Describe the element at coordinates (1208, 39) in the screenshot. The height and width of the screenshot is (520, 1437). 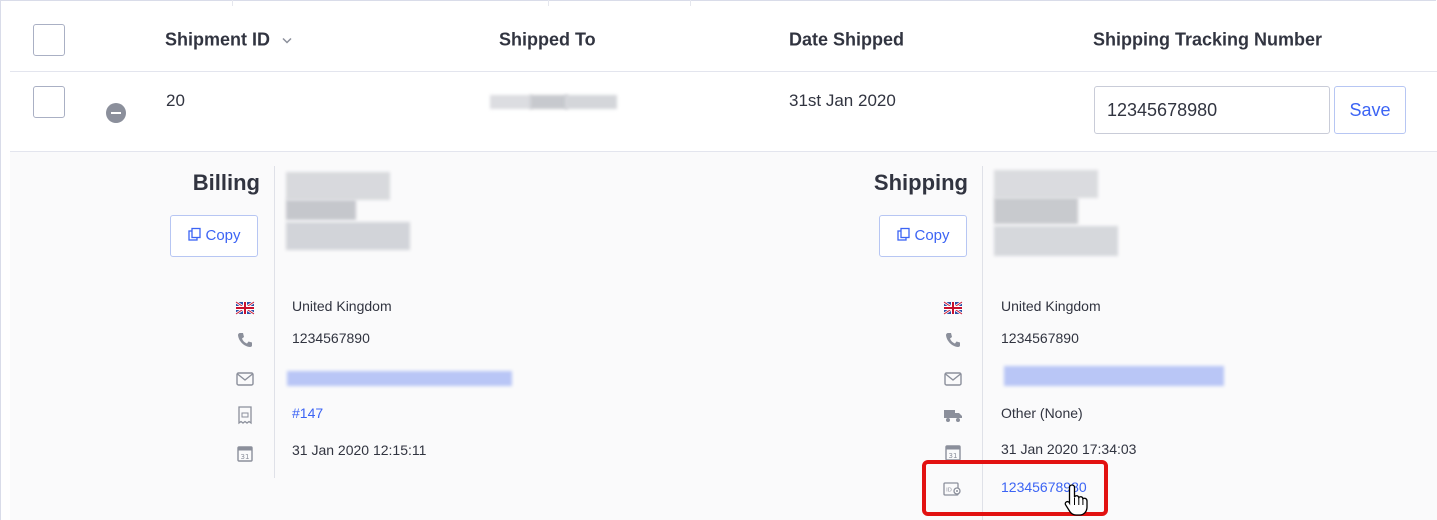
I see `column-header-tracking-number: Shipping Tracking Number` at that location.